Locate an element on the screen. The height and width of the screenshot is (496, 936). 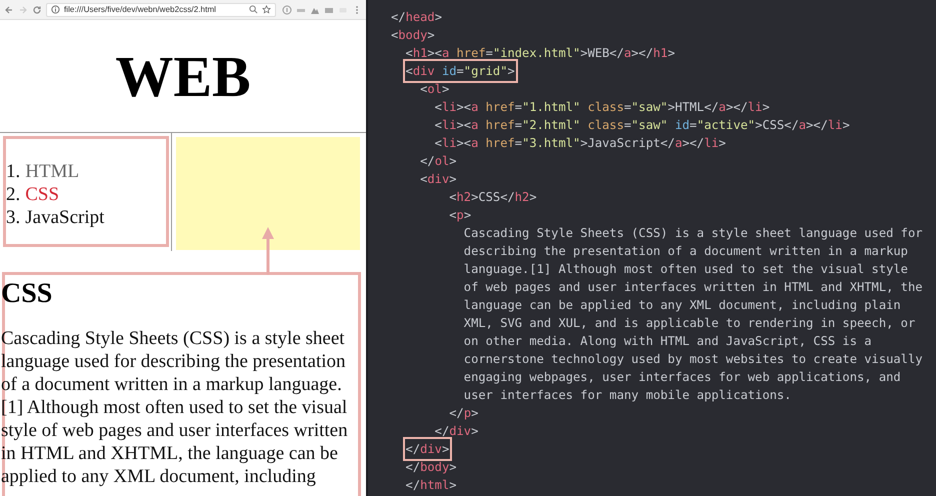
star-icon is located at coordinates (266, 9).